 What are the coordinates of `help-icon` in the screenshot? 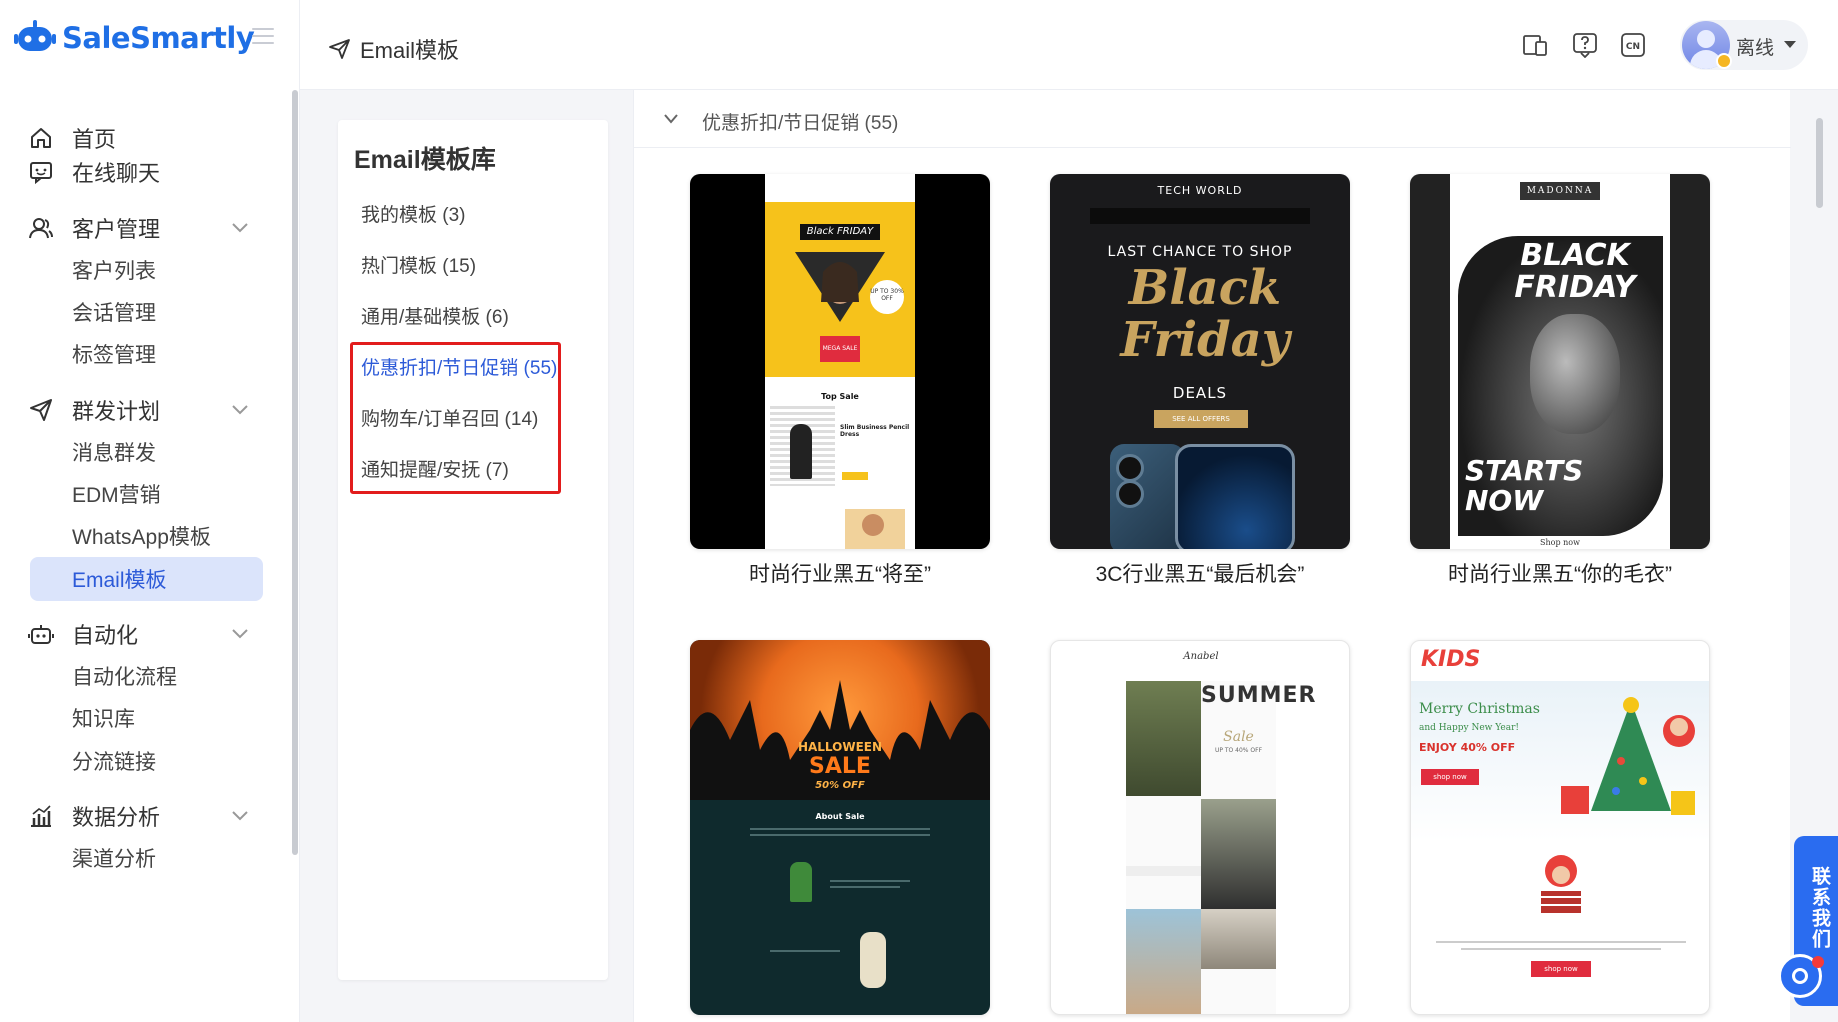 It's located at (1585, 45).